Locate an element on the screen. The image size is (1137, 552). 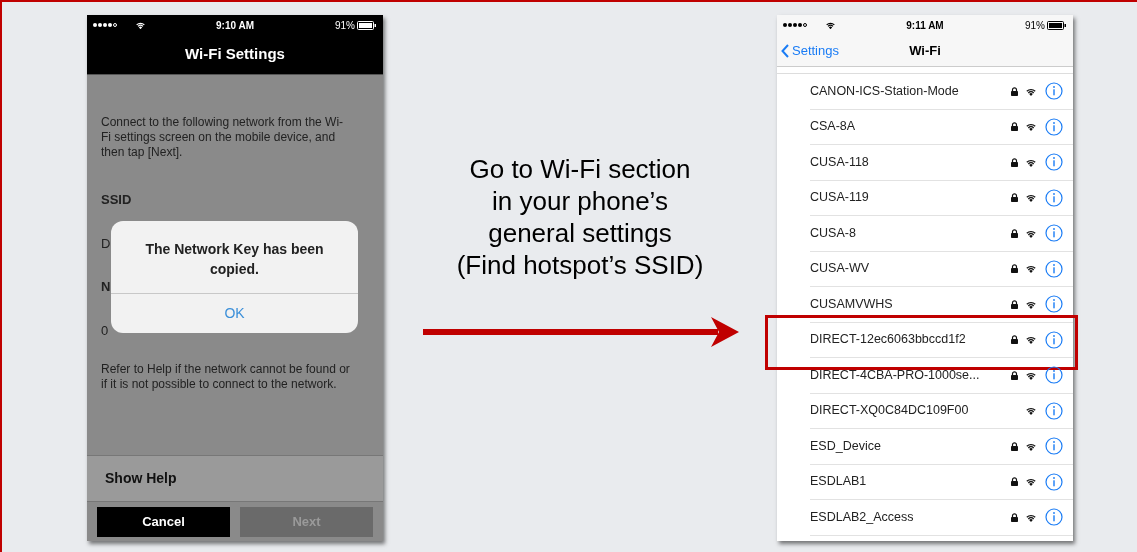
show-help-link: Show Help is located at coordinates (141, 478).